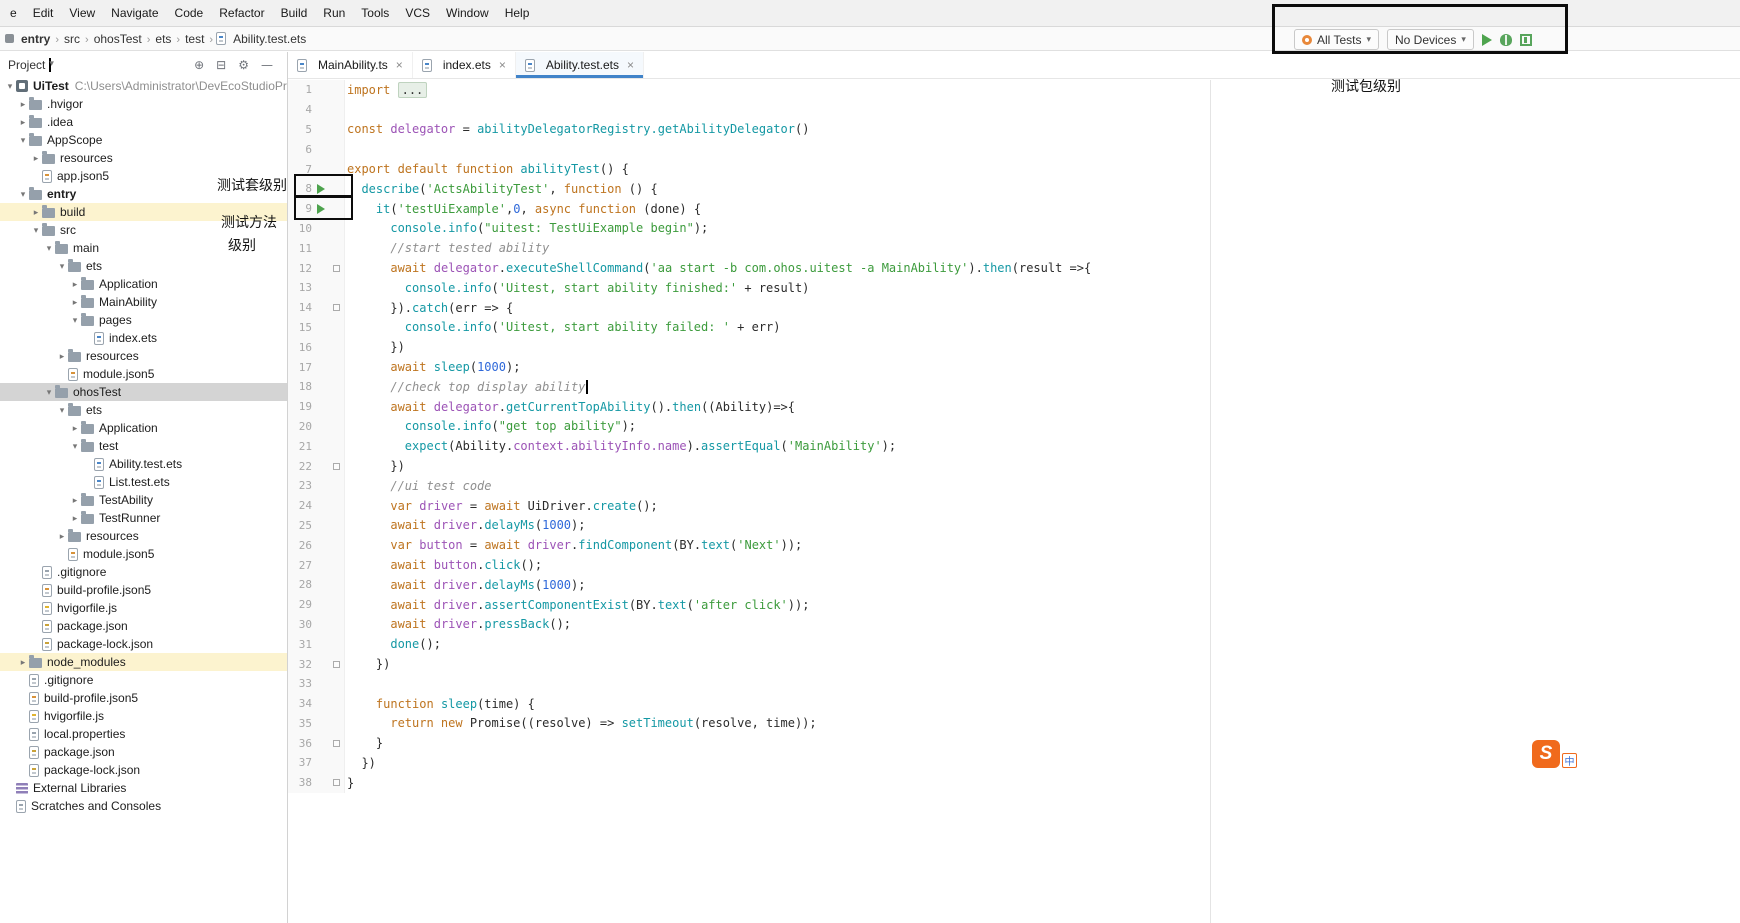 Image resolution: width=1740 pixels, height=923 pixels. What do you see at coordinates (143, 806) in the screenshot?
I see `tree-item-scratches-and-consoles: Scratches and Consoles` at bounding box center [143, 806].